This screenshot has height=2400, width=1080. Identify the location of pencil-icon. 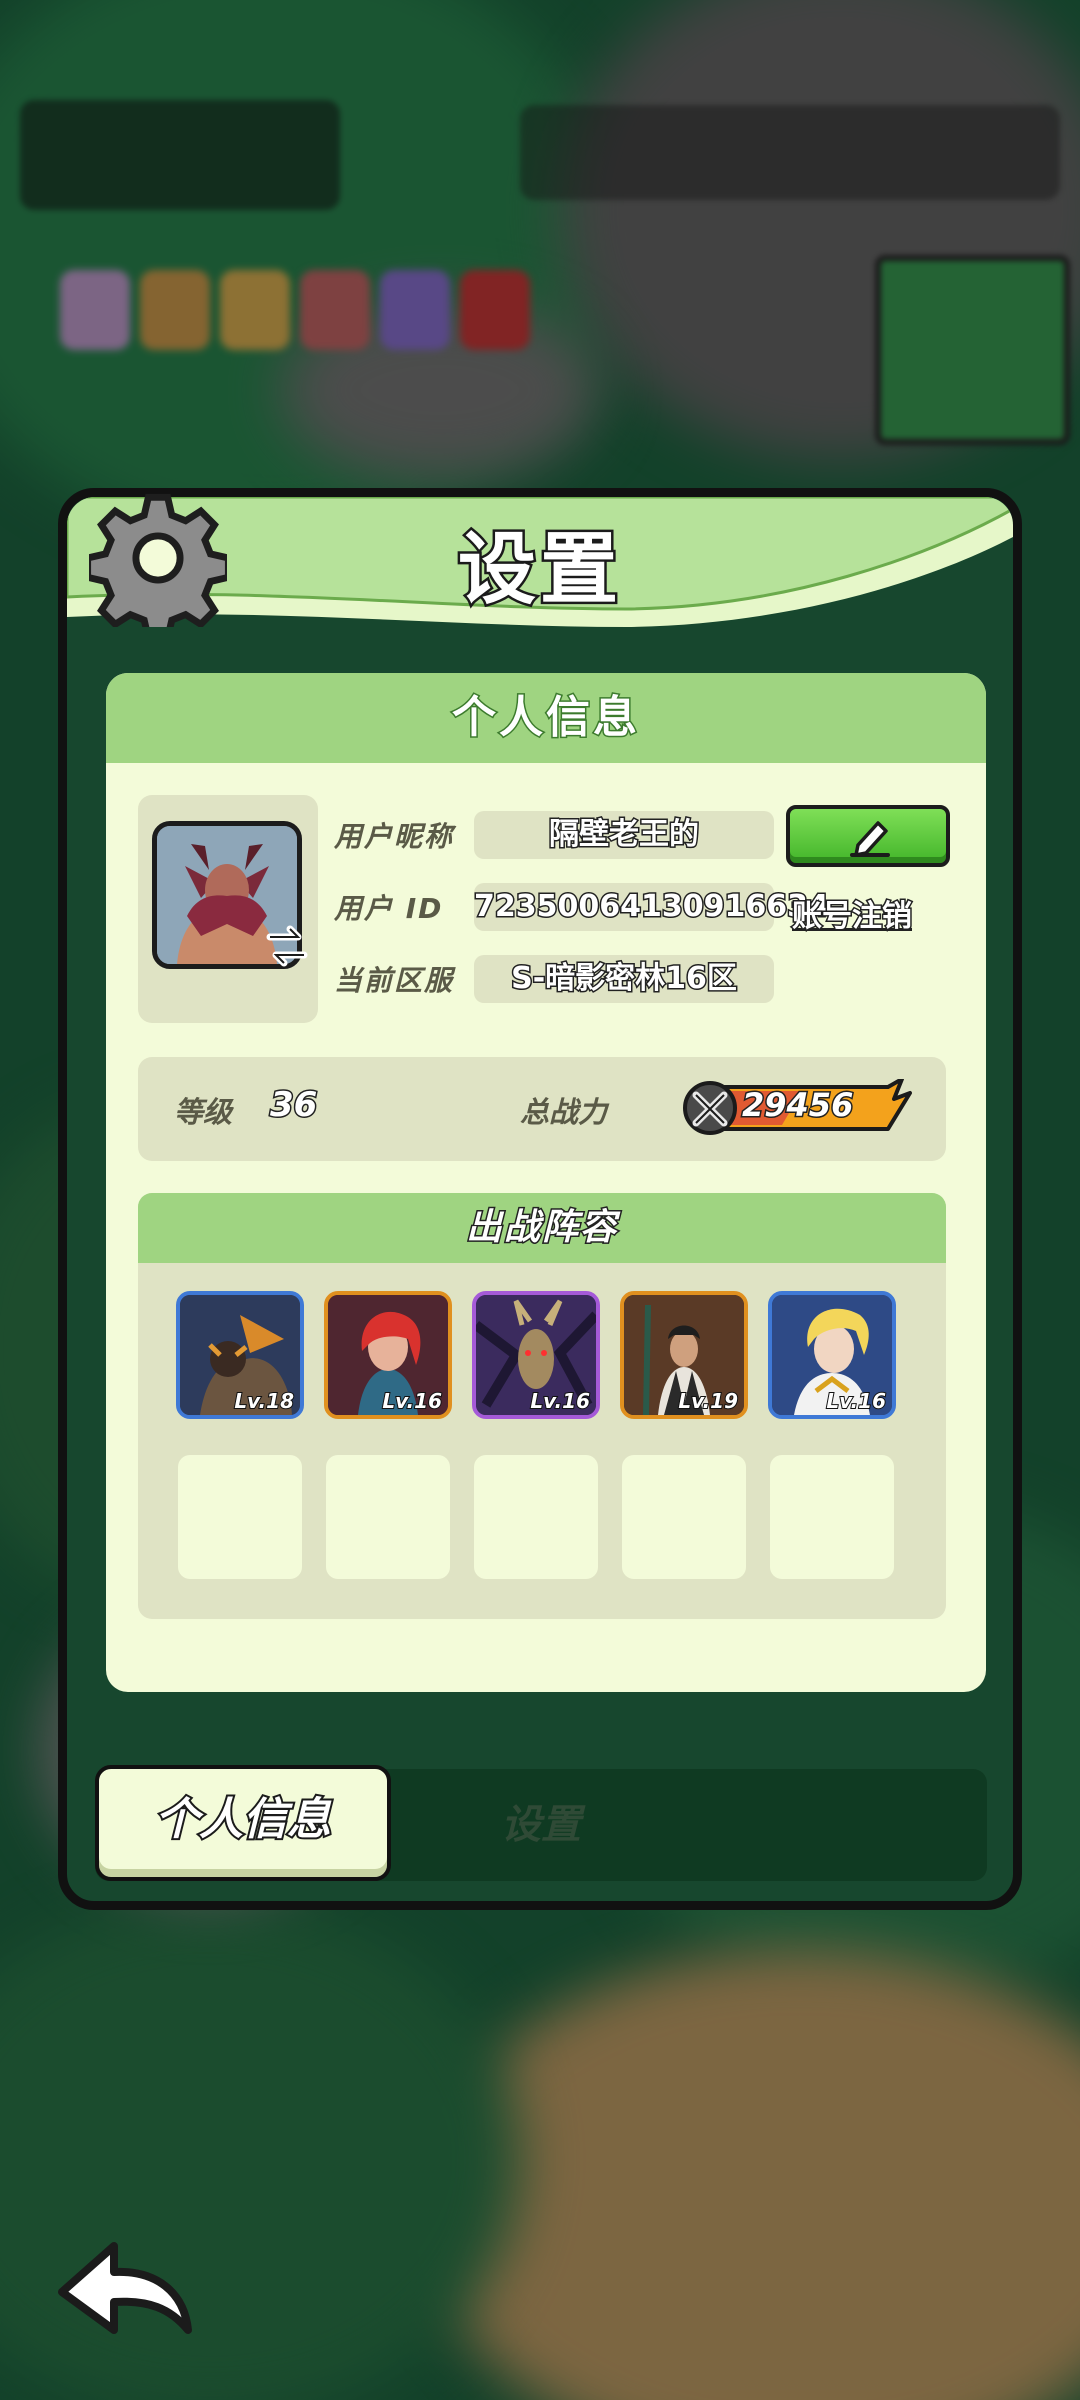
(870, 839).